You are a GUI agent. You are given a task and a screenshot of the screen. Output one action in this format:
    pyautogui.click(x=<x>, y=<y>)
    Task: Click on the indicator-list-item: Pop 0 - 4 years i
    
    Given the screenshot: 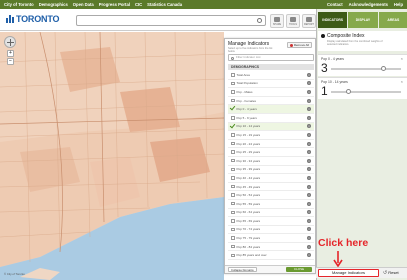 What is the action you would take?
    pyautogui.click(x=271, y=109)
    